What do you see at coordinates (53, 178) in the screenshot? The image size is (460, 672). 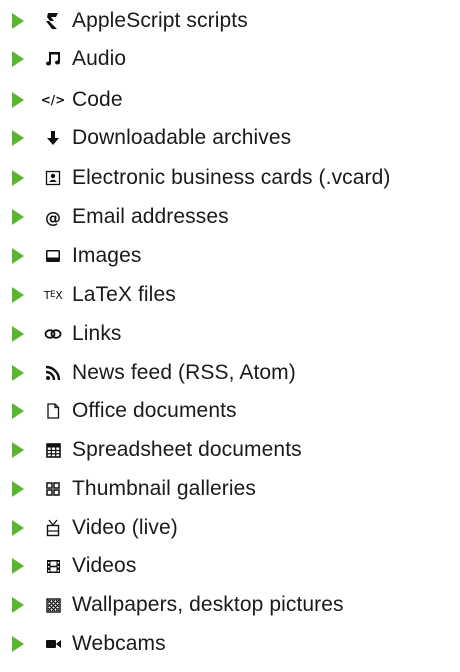 I see `contact-card-icon` at bounding box center [53, 178].